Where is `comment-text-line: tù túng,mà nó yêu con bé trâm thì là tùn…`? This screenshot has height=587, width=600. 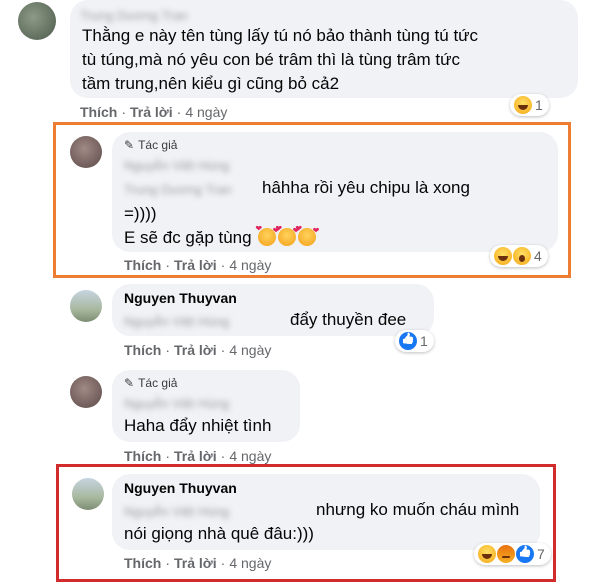
comment-text-line: tù túng,mà nó yêu con bé trâm thì là tùn… is located at coordinates (271, 59).